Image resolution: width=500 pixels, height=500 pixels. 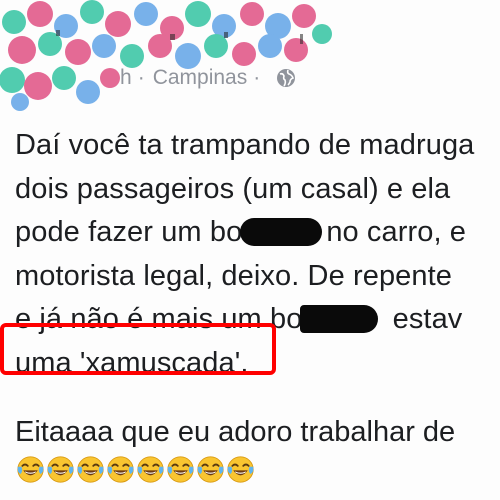 What do you see at coordinates (200, 78) in the screenshot?
I see `post-location: Campinas` at bounding box center [200, 78].